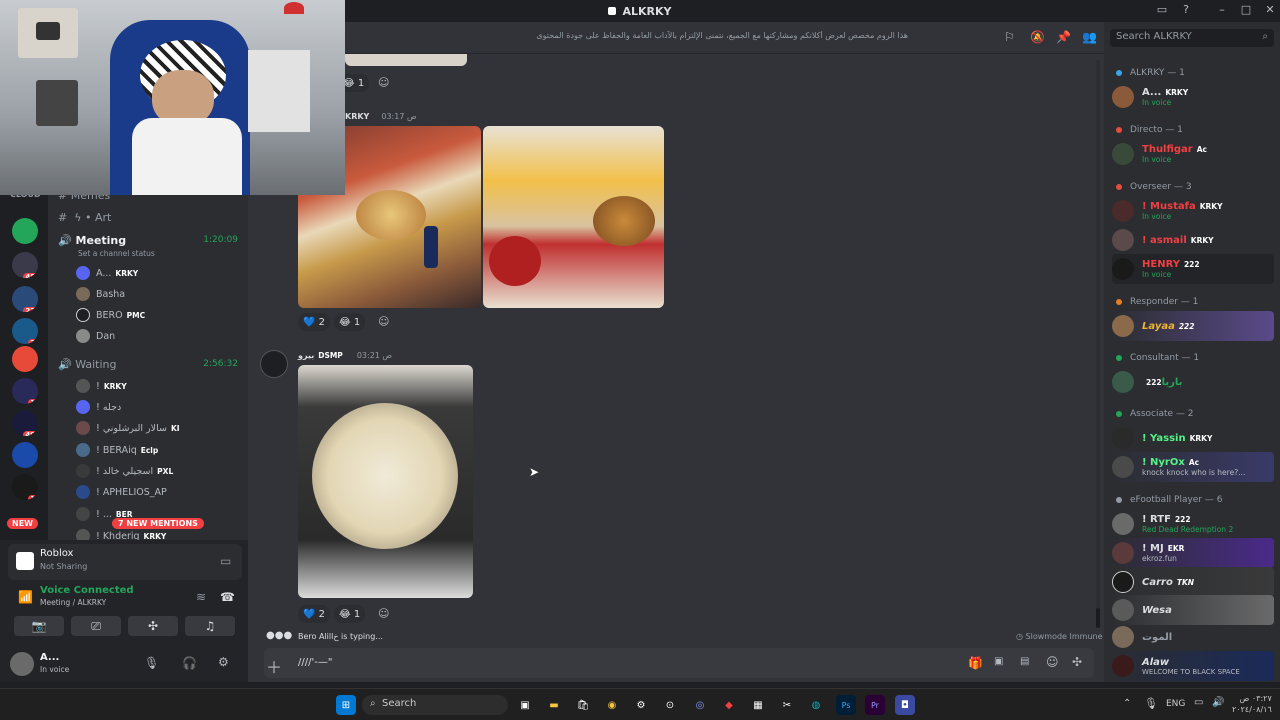  Describe the element at coordinates (1063, 37) in the screenshot. I see `pin-icon: 📌` at that location.